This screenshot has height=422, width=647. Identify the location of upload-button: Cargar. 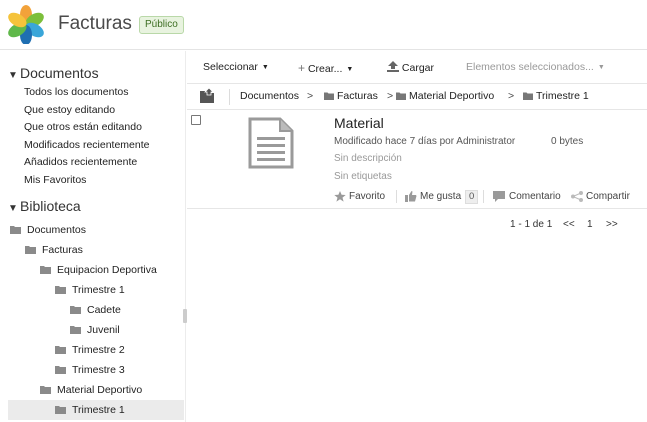
(410, 67).